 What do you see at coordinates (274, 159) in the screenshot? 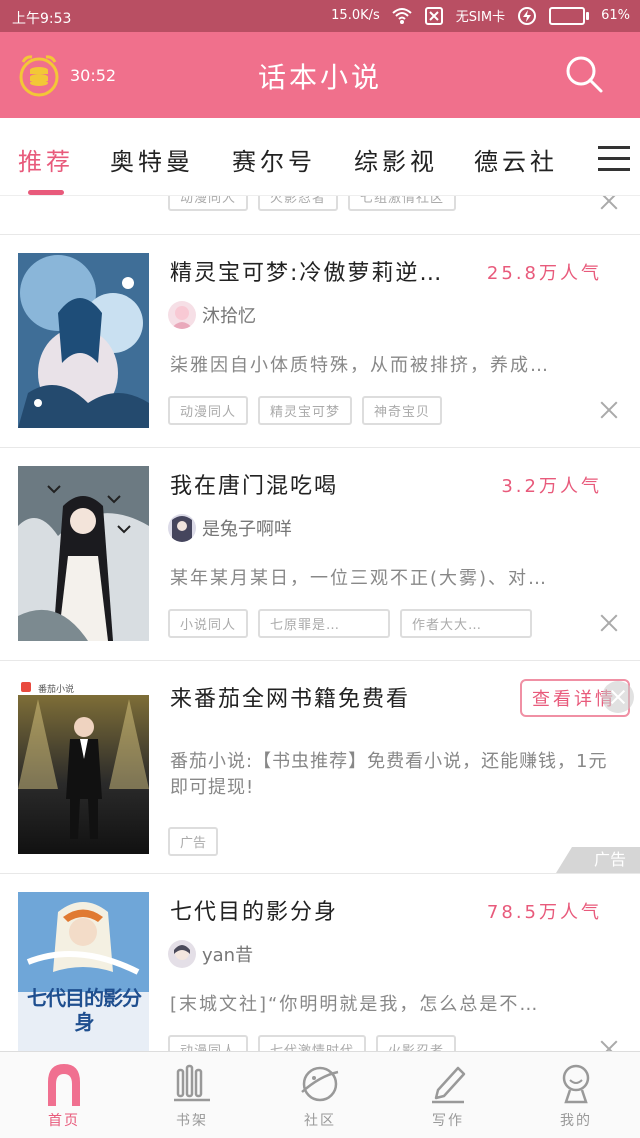
I see `tab-seer: 赛尔号` at bounding box center [274, 159].